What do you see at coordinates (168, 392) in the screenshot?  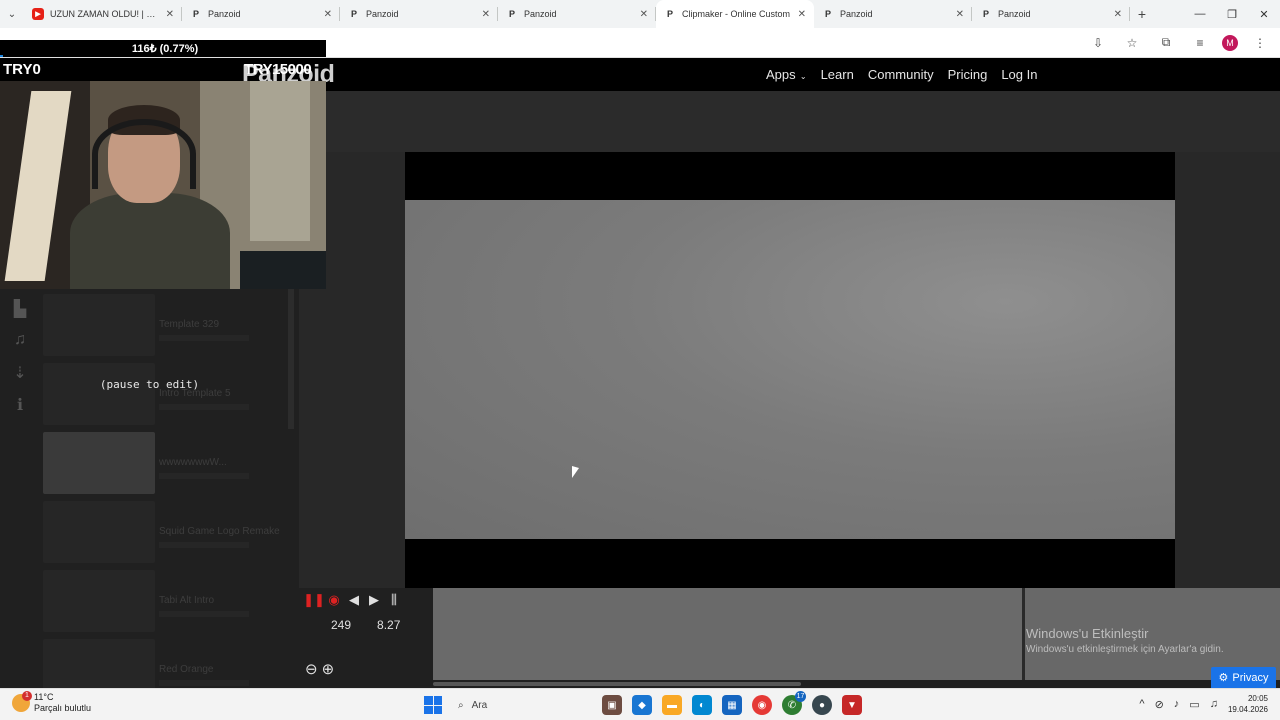 I see `template-list-item: Intro Template 5` at bounding box center [168, 392].